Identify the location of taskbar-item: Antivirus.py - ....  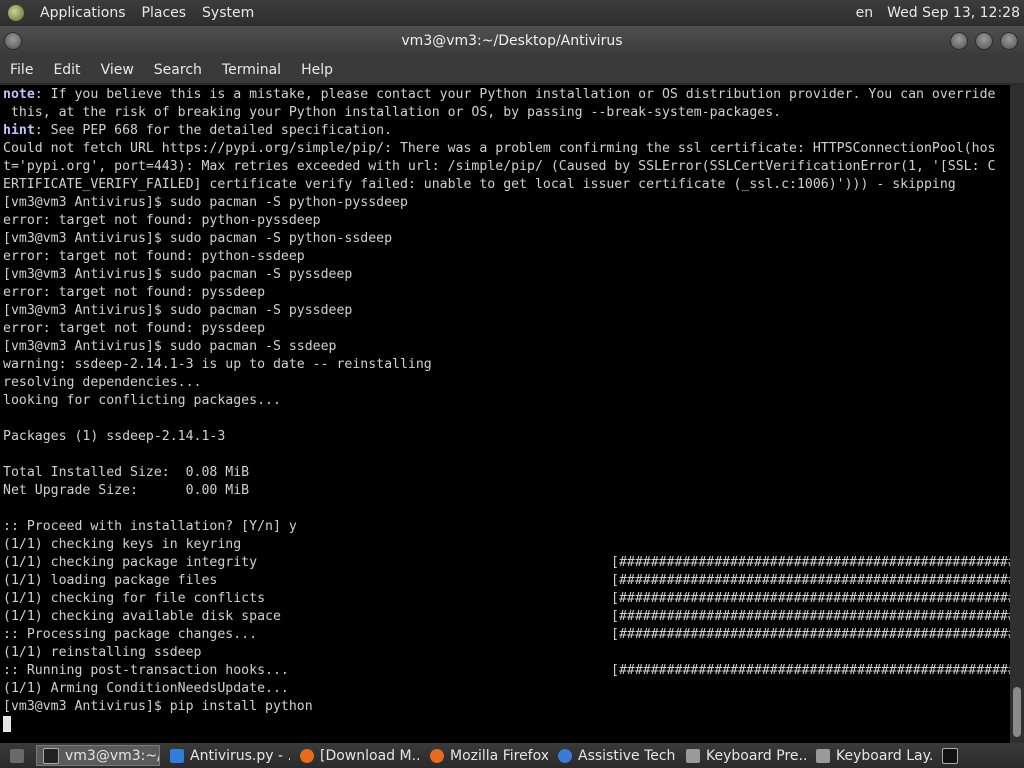
(227, 755).